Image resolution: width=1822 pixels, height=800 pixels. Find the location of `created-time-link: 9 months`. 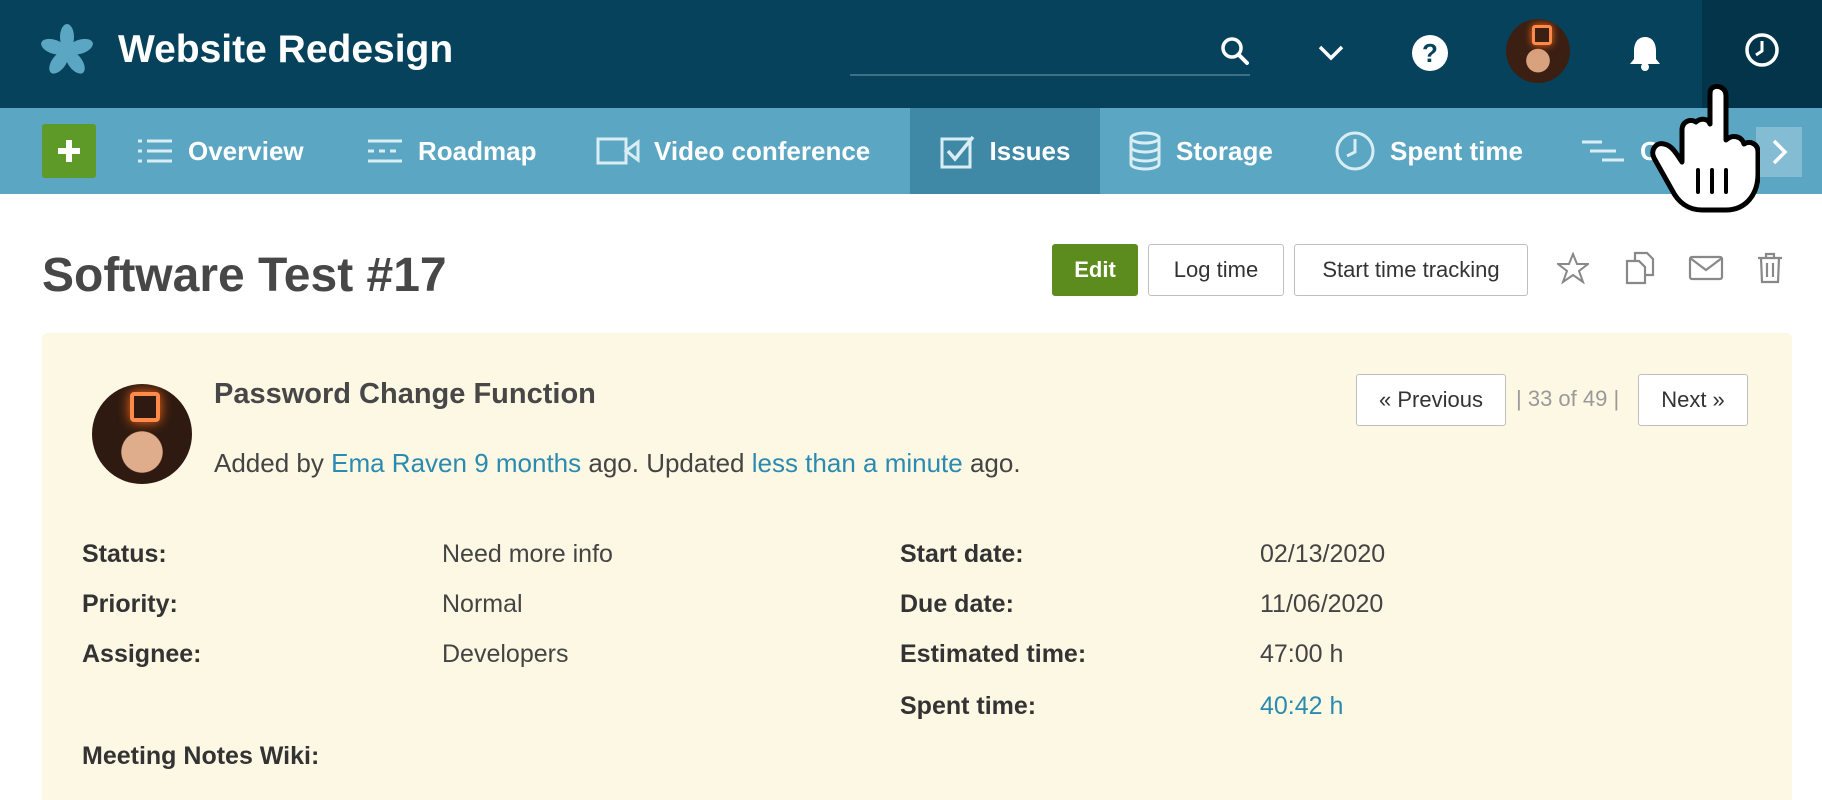

created-time-link: 9 months is located at coordinates (527, 463).